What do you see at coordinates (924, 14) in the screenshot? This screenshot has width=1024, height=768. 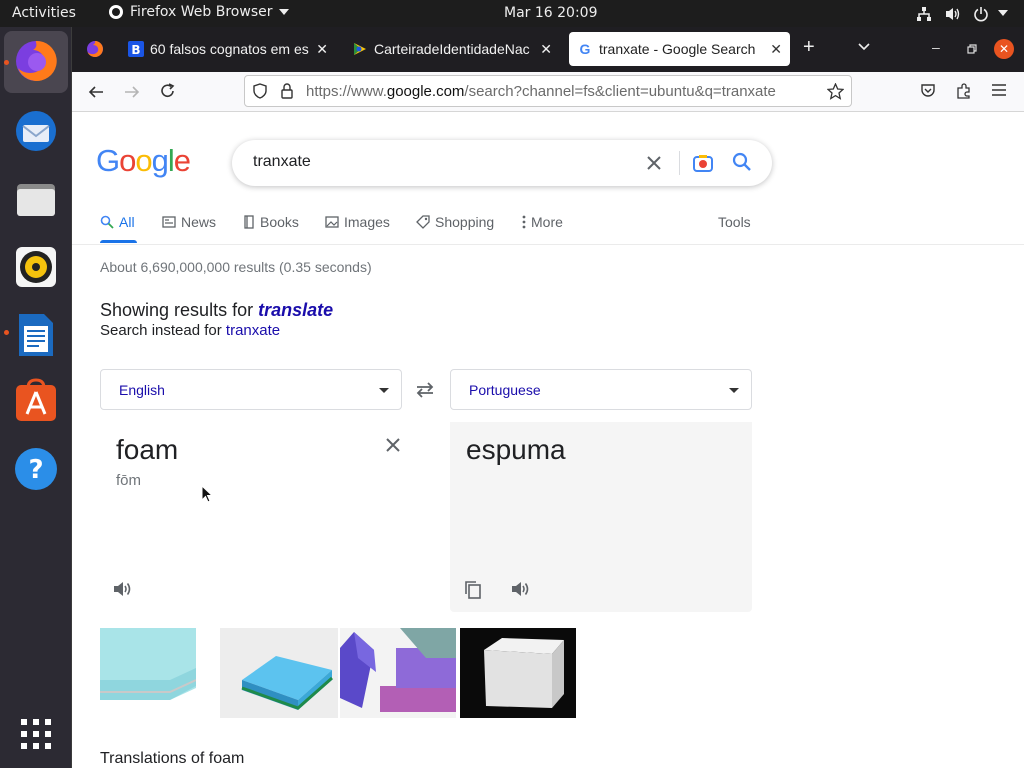 I see `network-icon` at bounding box center [924, 14].